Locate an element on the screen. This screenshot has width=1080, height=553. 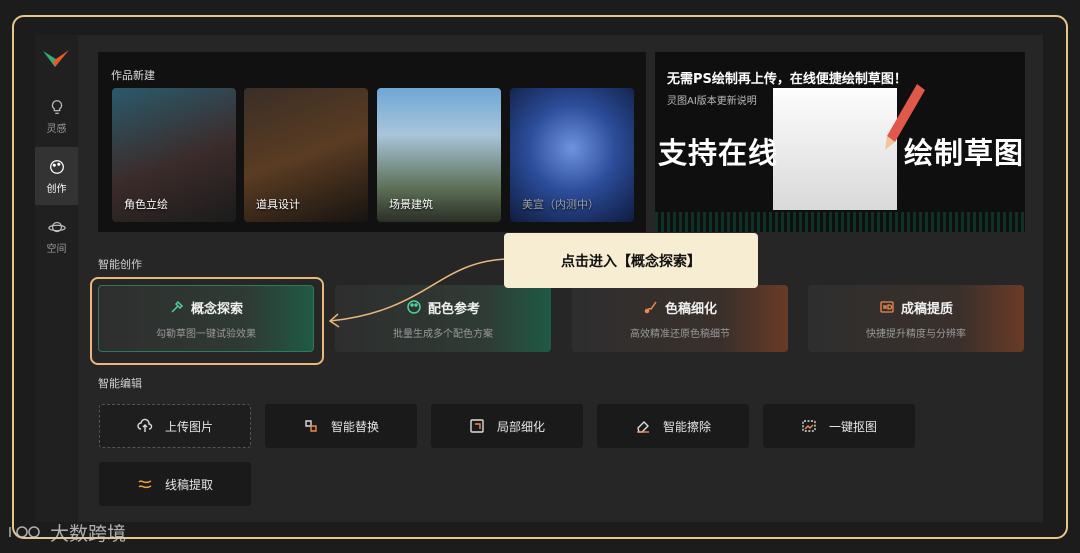
tool-label: 上传图片 is located at coordinates (188, 426).